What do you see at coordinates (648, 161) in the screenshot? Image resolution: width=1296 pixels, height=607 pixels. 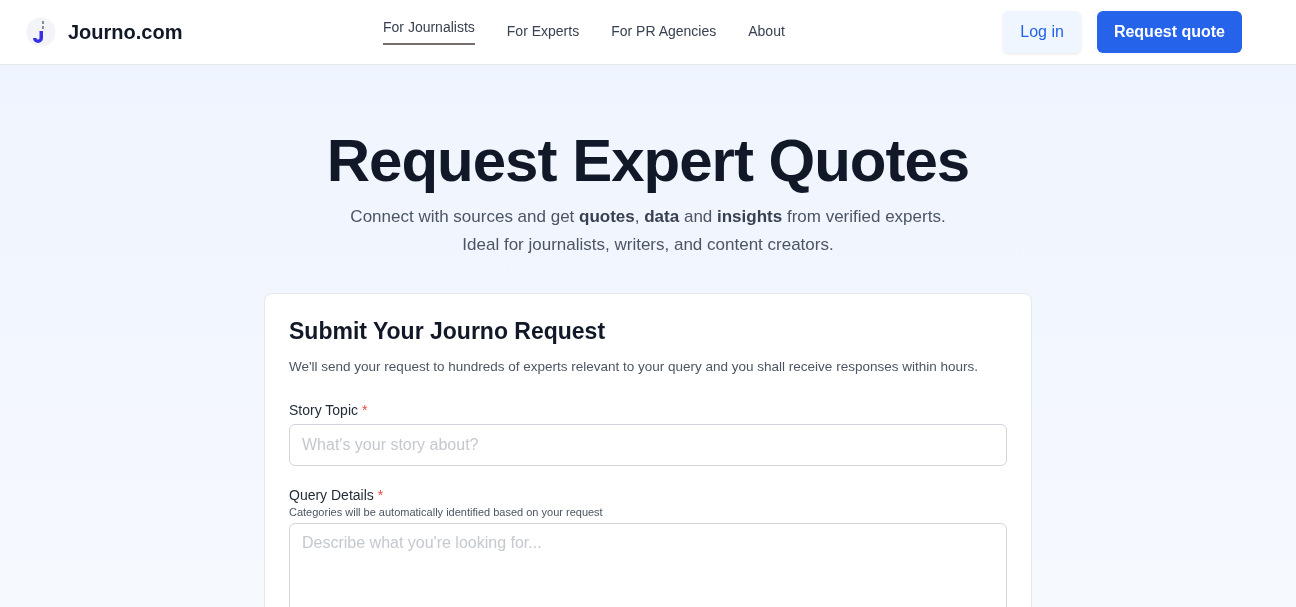 I see `page-title: Request Expert Quotes` at bounding box center [648, 161].